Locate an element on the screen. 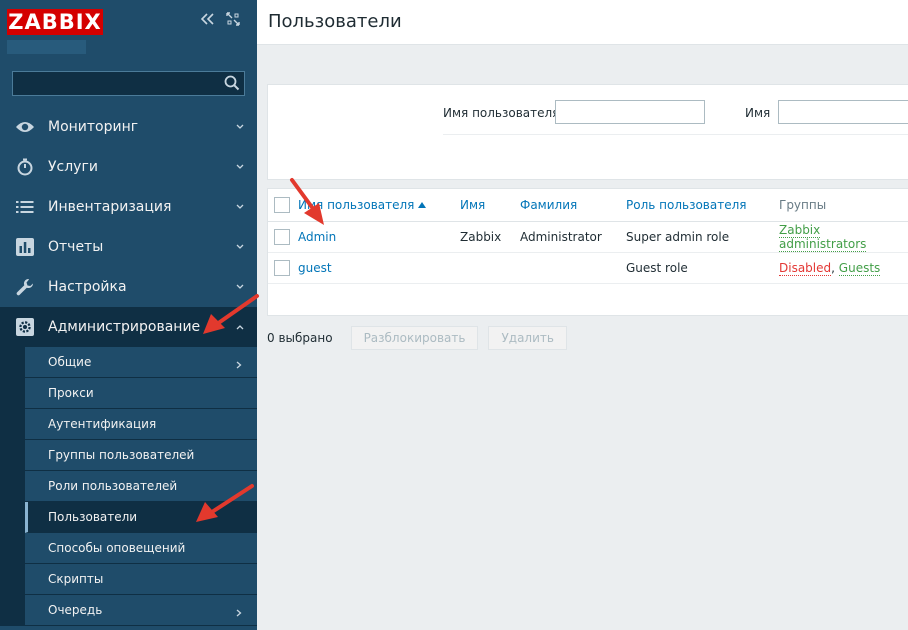  table-action-bar: 0 выбрано Разблокировать Удалить is located at coordinates (422, 338).